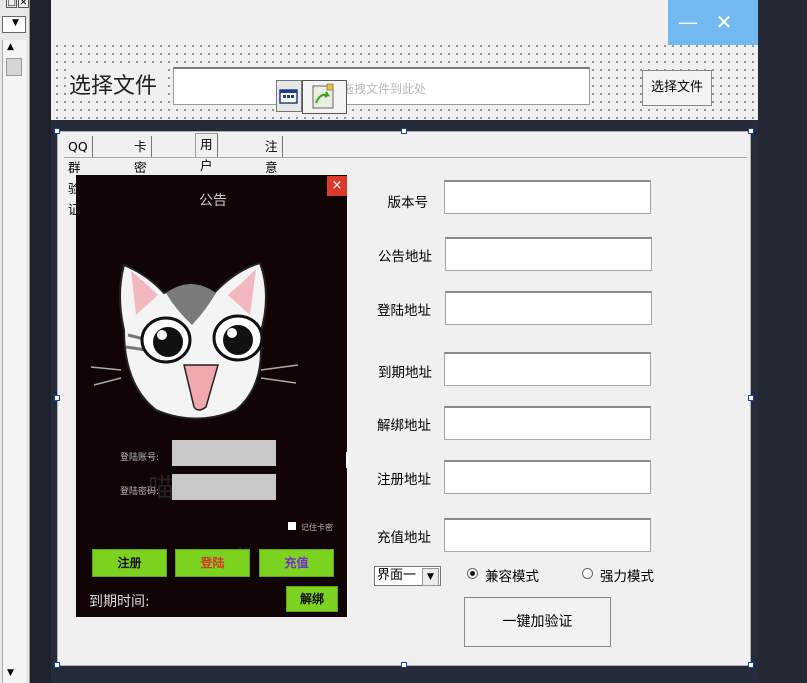 The width and height of the screenshot is (807, 683). What do you see at coordinates (224, 453) in the screenshot?
I see `preview-account-input` at bounding box center [224, 453].